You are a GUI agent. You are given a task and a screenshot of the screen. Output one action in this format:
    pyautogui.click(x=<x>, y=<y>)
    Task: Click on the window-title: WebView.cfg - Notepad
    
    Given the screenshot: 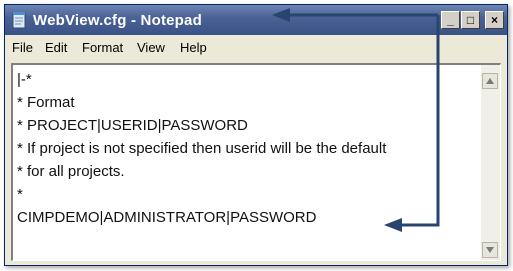 What is the action you would take?
    pyautogui.click(x=117, y=20)
    